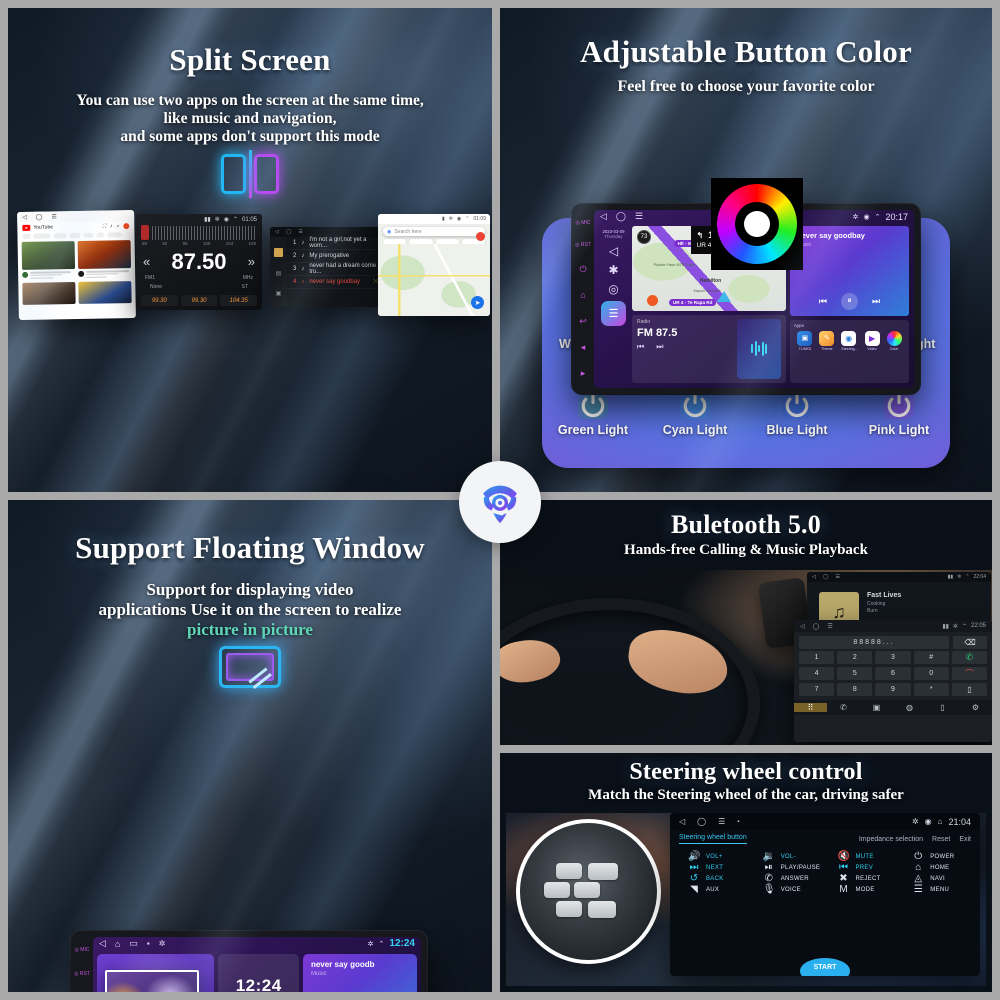  Describe the element at coordinates (159, 300) in the screenshot. I see `radio-preset-1: 99.30` at that location.